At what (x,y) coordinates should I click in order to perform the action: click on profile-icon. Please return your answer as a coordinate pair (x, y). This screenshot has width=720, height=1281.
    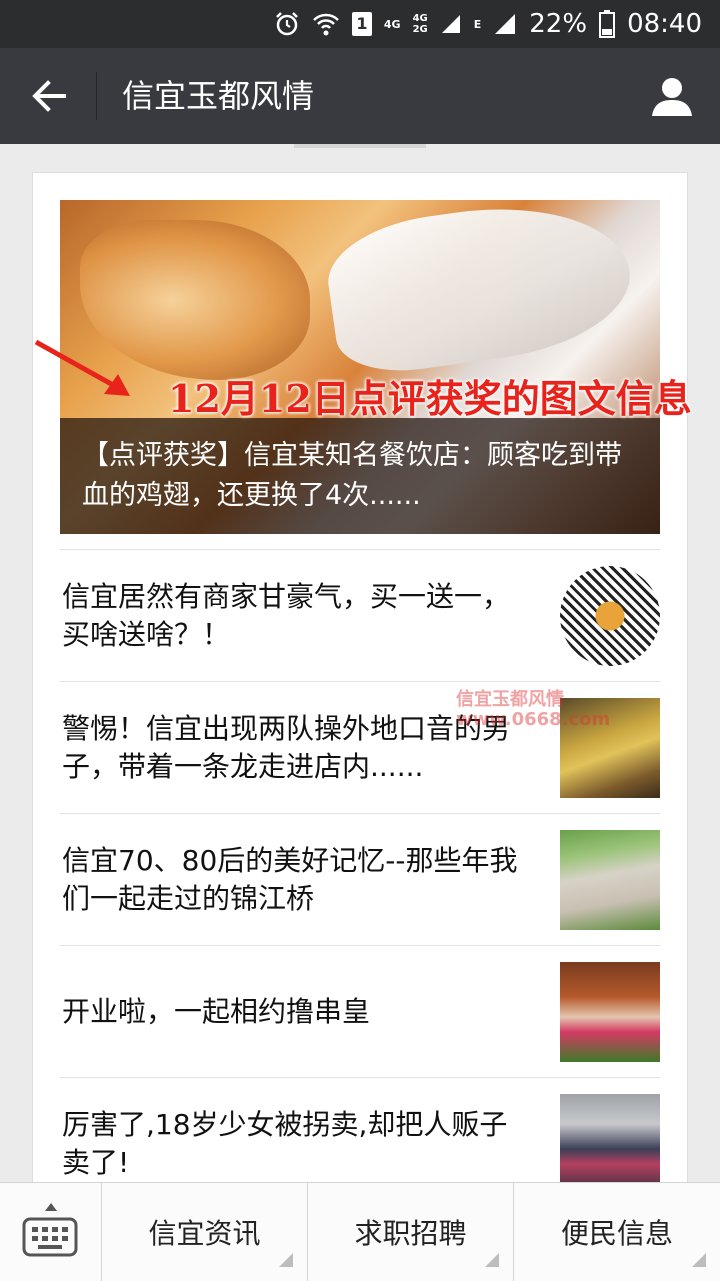
    Looking at the image, I should click on (672, 96).